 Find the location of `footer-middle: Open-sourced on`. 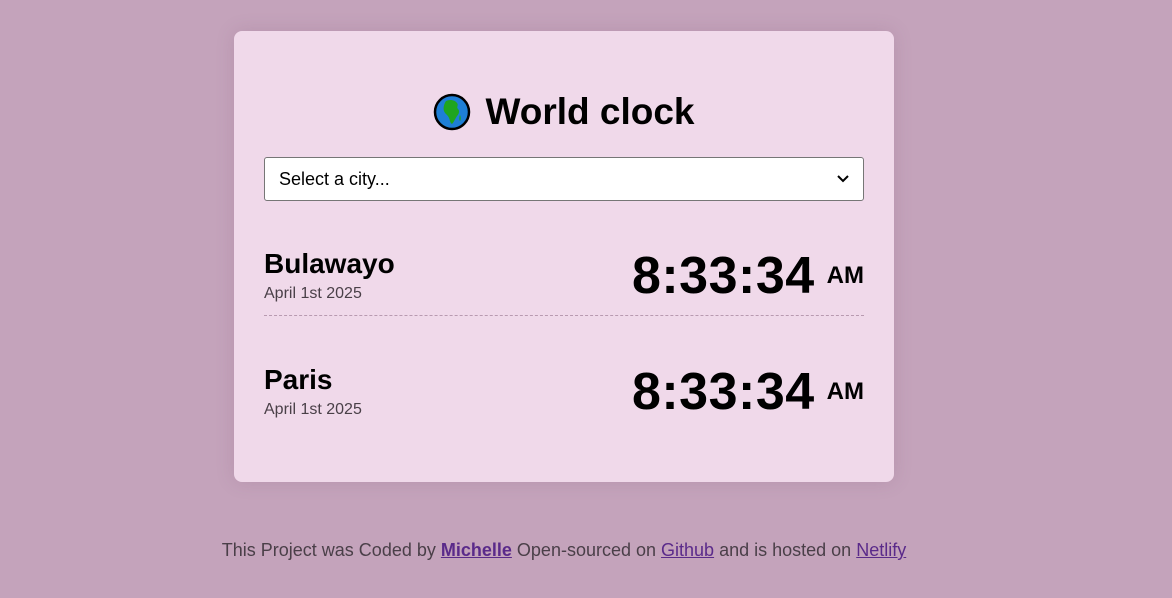

footer-middle: Open-sourced on is located at coordinates (586, 550).